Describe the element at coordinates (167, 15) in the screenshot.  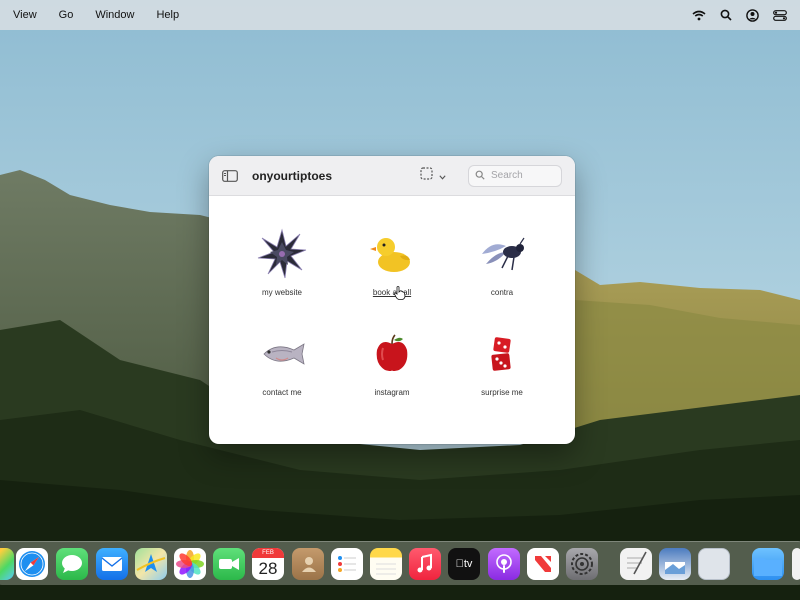
I see `menu-help: Help` at that location.